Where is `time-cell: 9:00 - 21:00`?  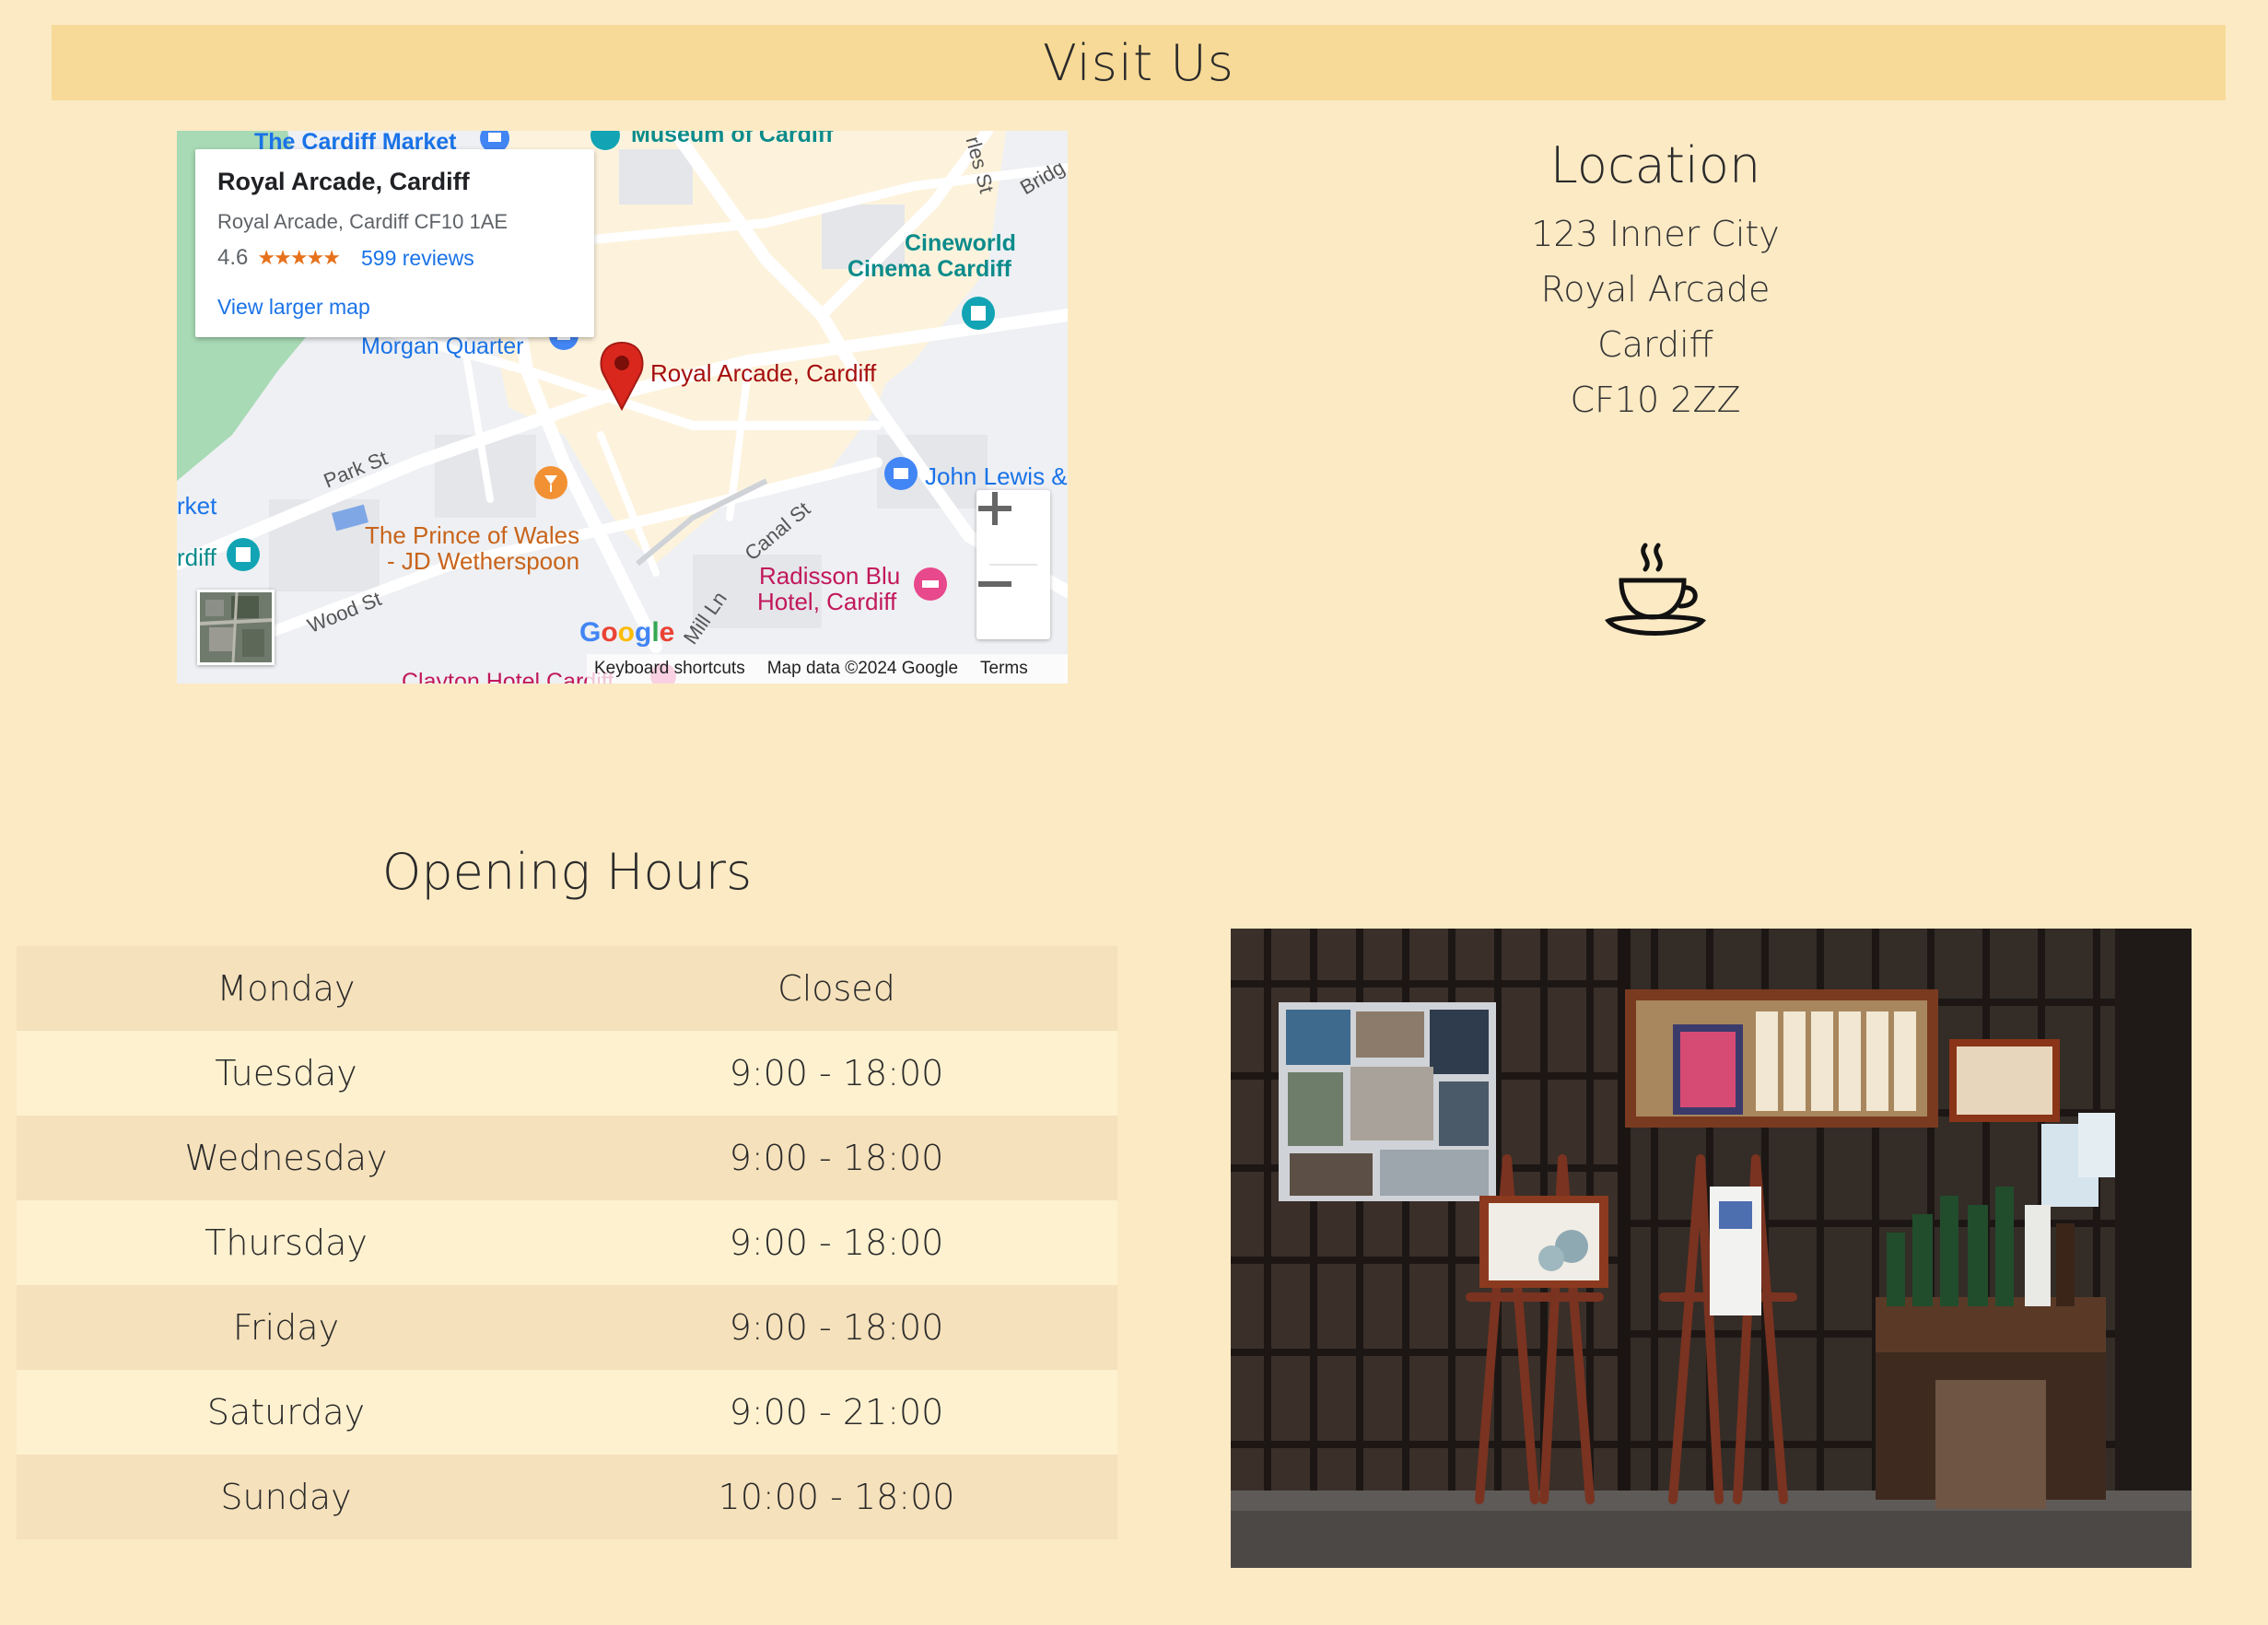
time-cell: 9:00 - 21:00 is located at coordinates (836, 1412).